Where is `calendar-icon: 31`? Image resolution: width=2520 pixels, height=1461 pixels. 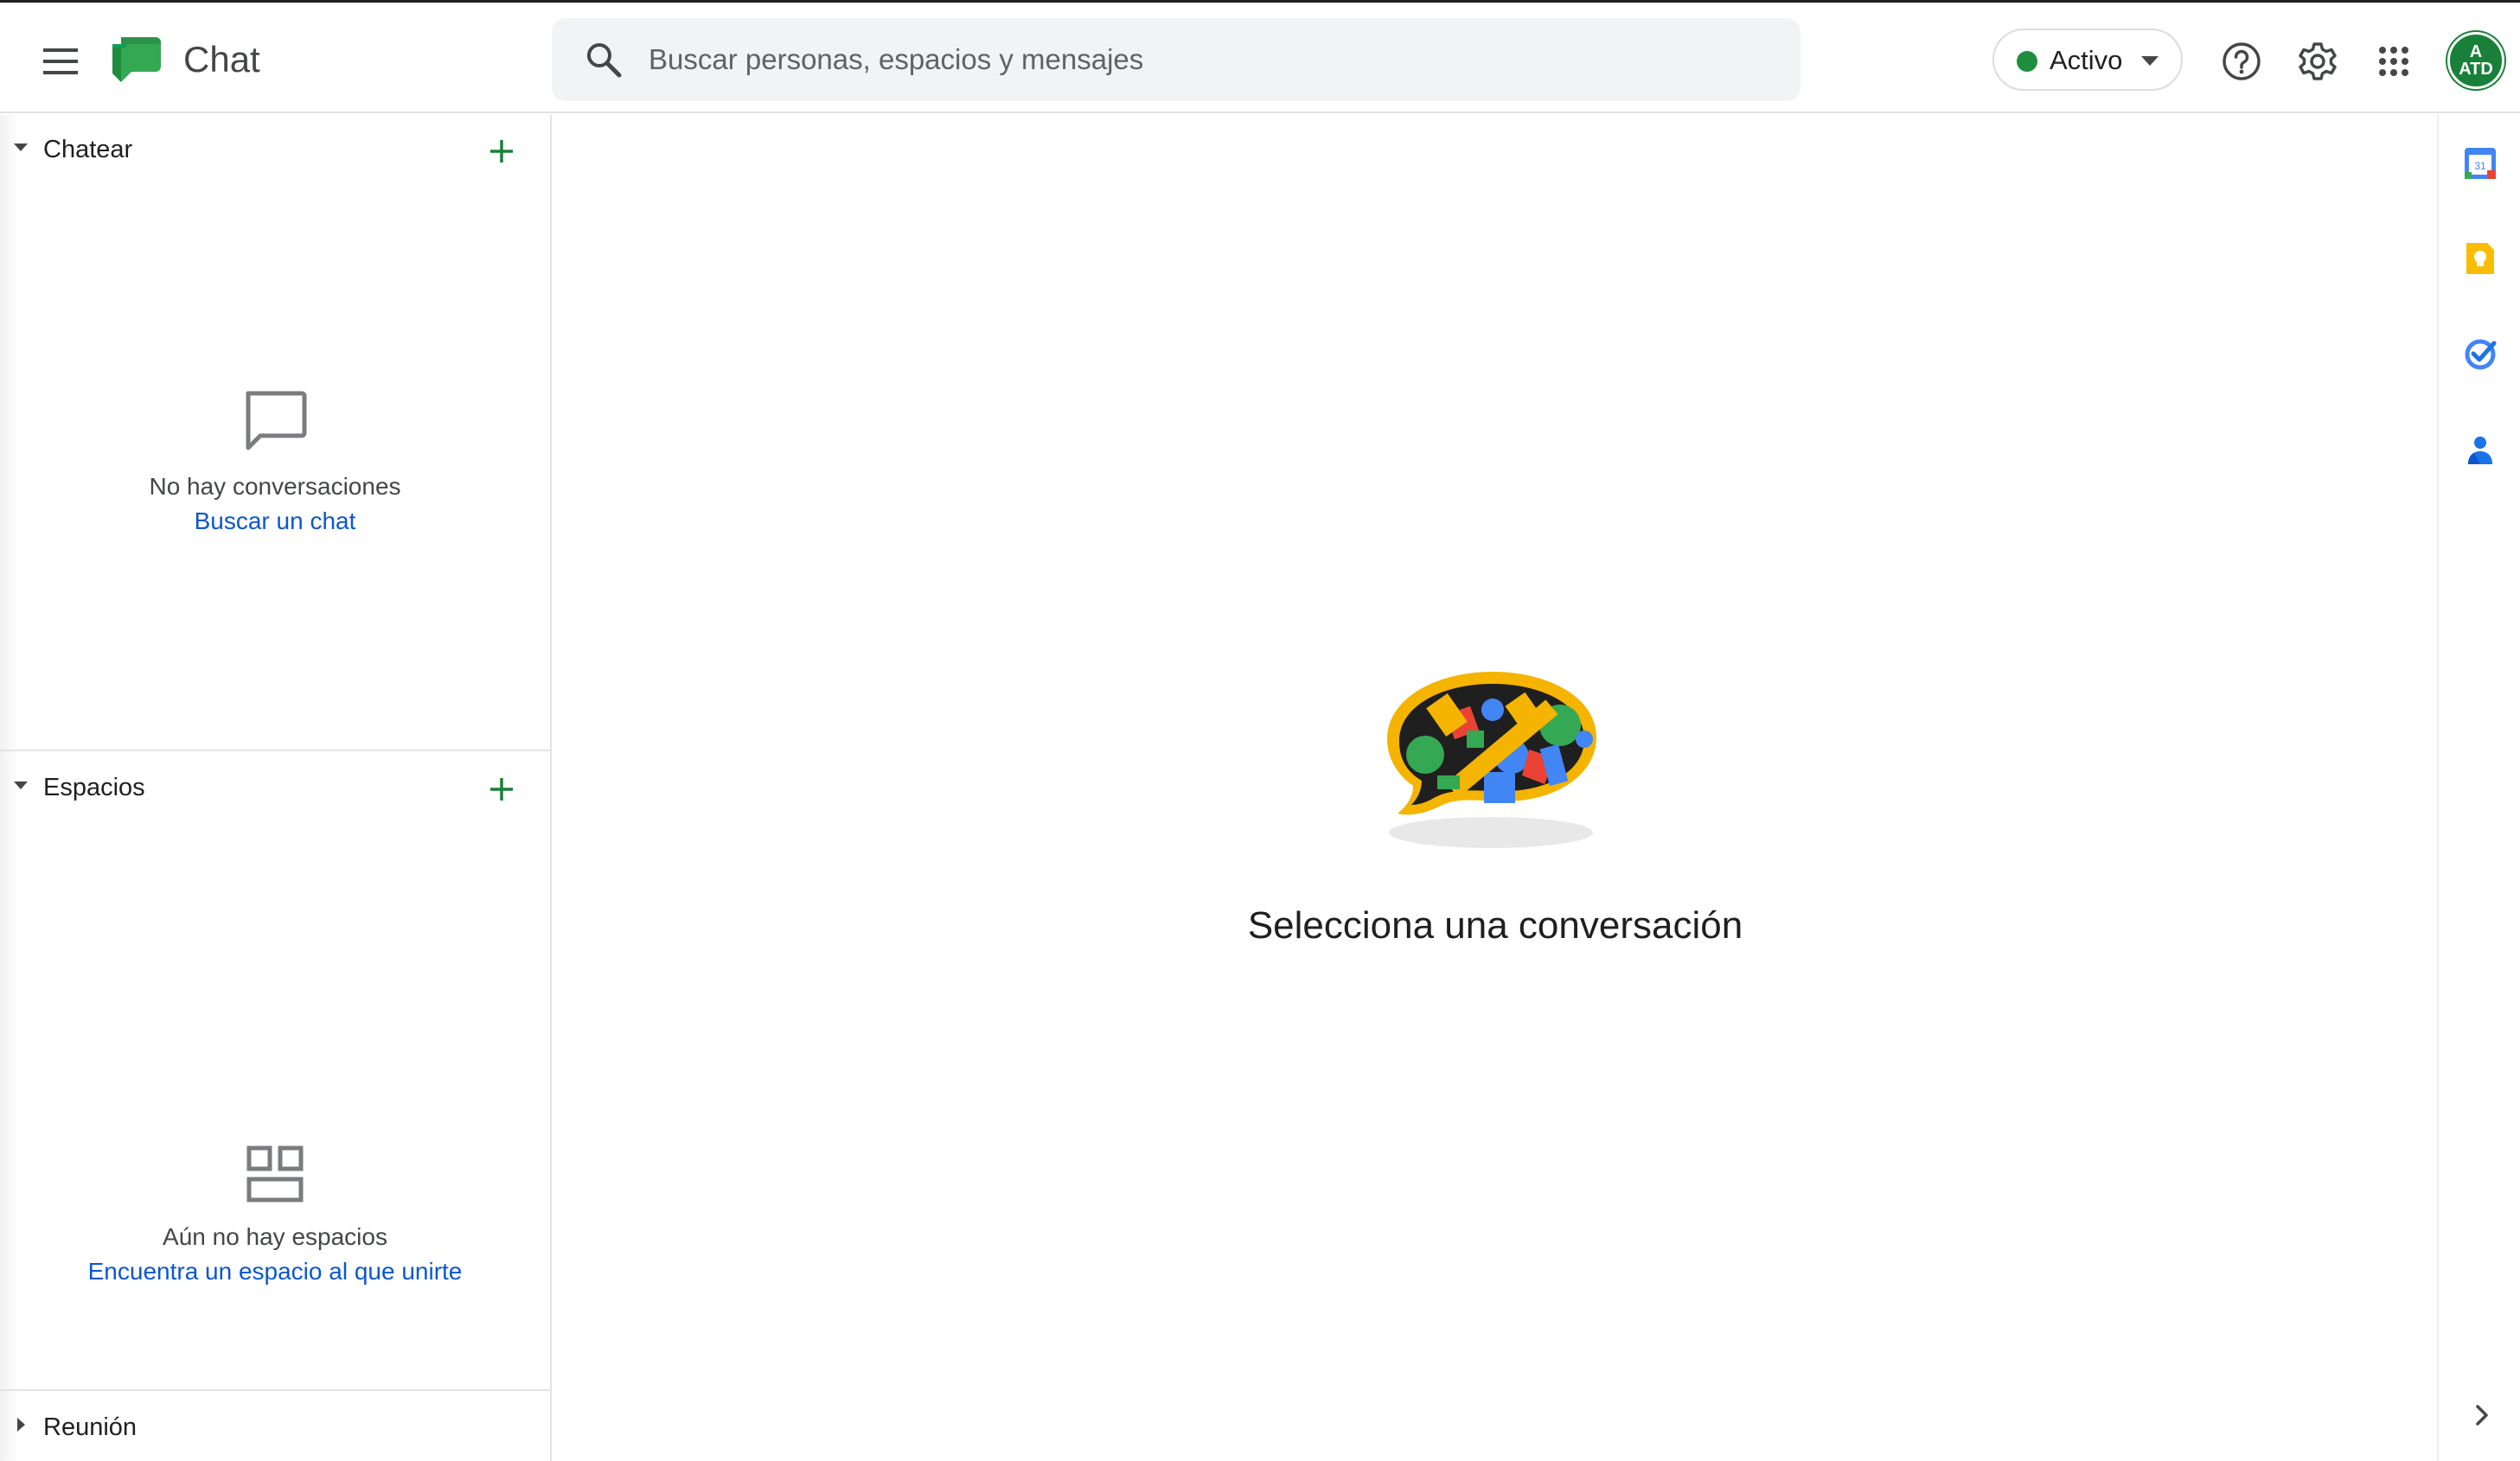 calendar-icon: 31 is located at coordinates (2481, 163).